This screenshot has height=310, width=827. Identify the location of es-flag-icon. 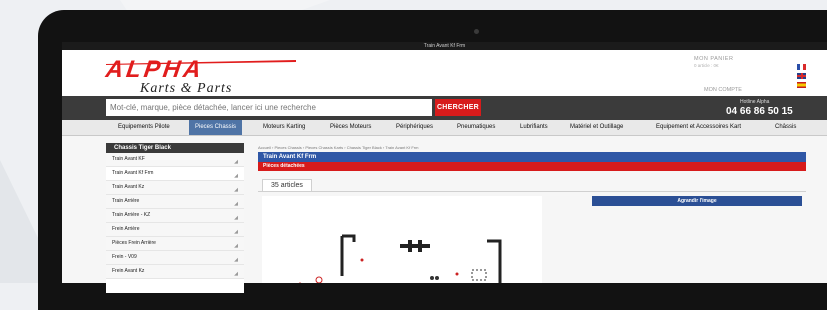
(801, 85).